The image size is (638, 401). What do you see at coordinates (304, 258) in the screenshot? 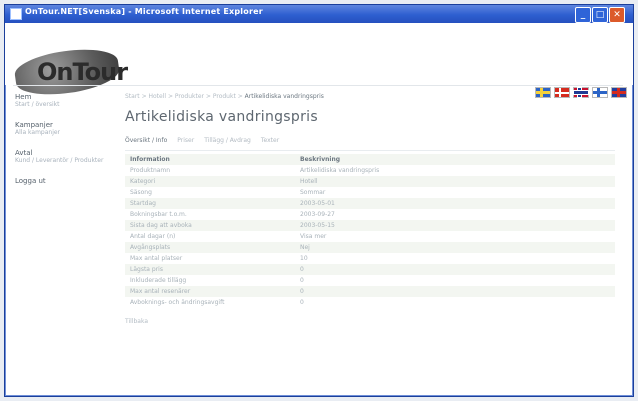
I see `row-value: 10` at bounding box center [304, 258].